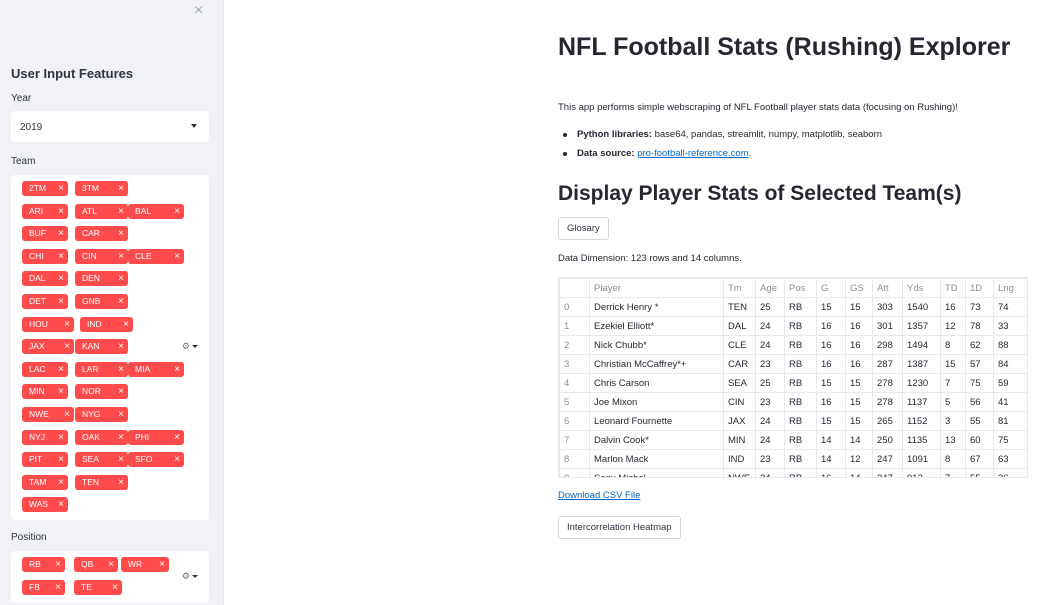  Describe the element at coordinates (101, 392) in the screenshot. I see `team-tag-nor: NOR ×` at that location.